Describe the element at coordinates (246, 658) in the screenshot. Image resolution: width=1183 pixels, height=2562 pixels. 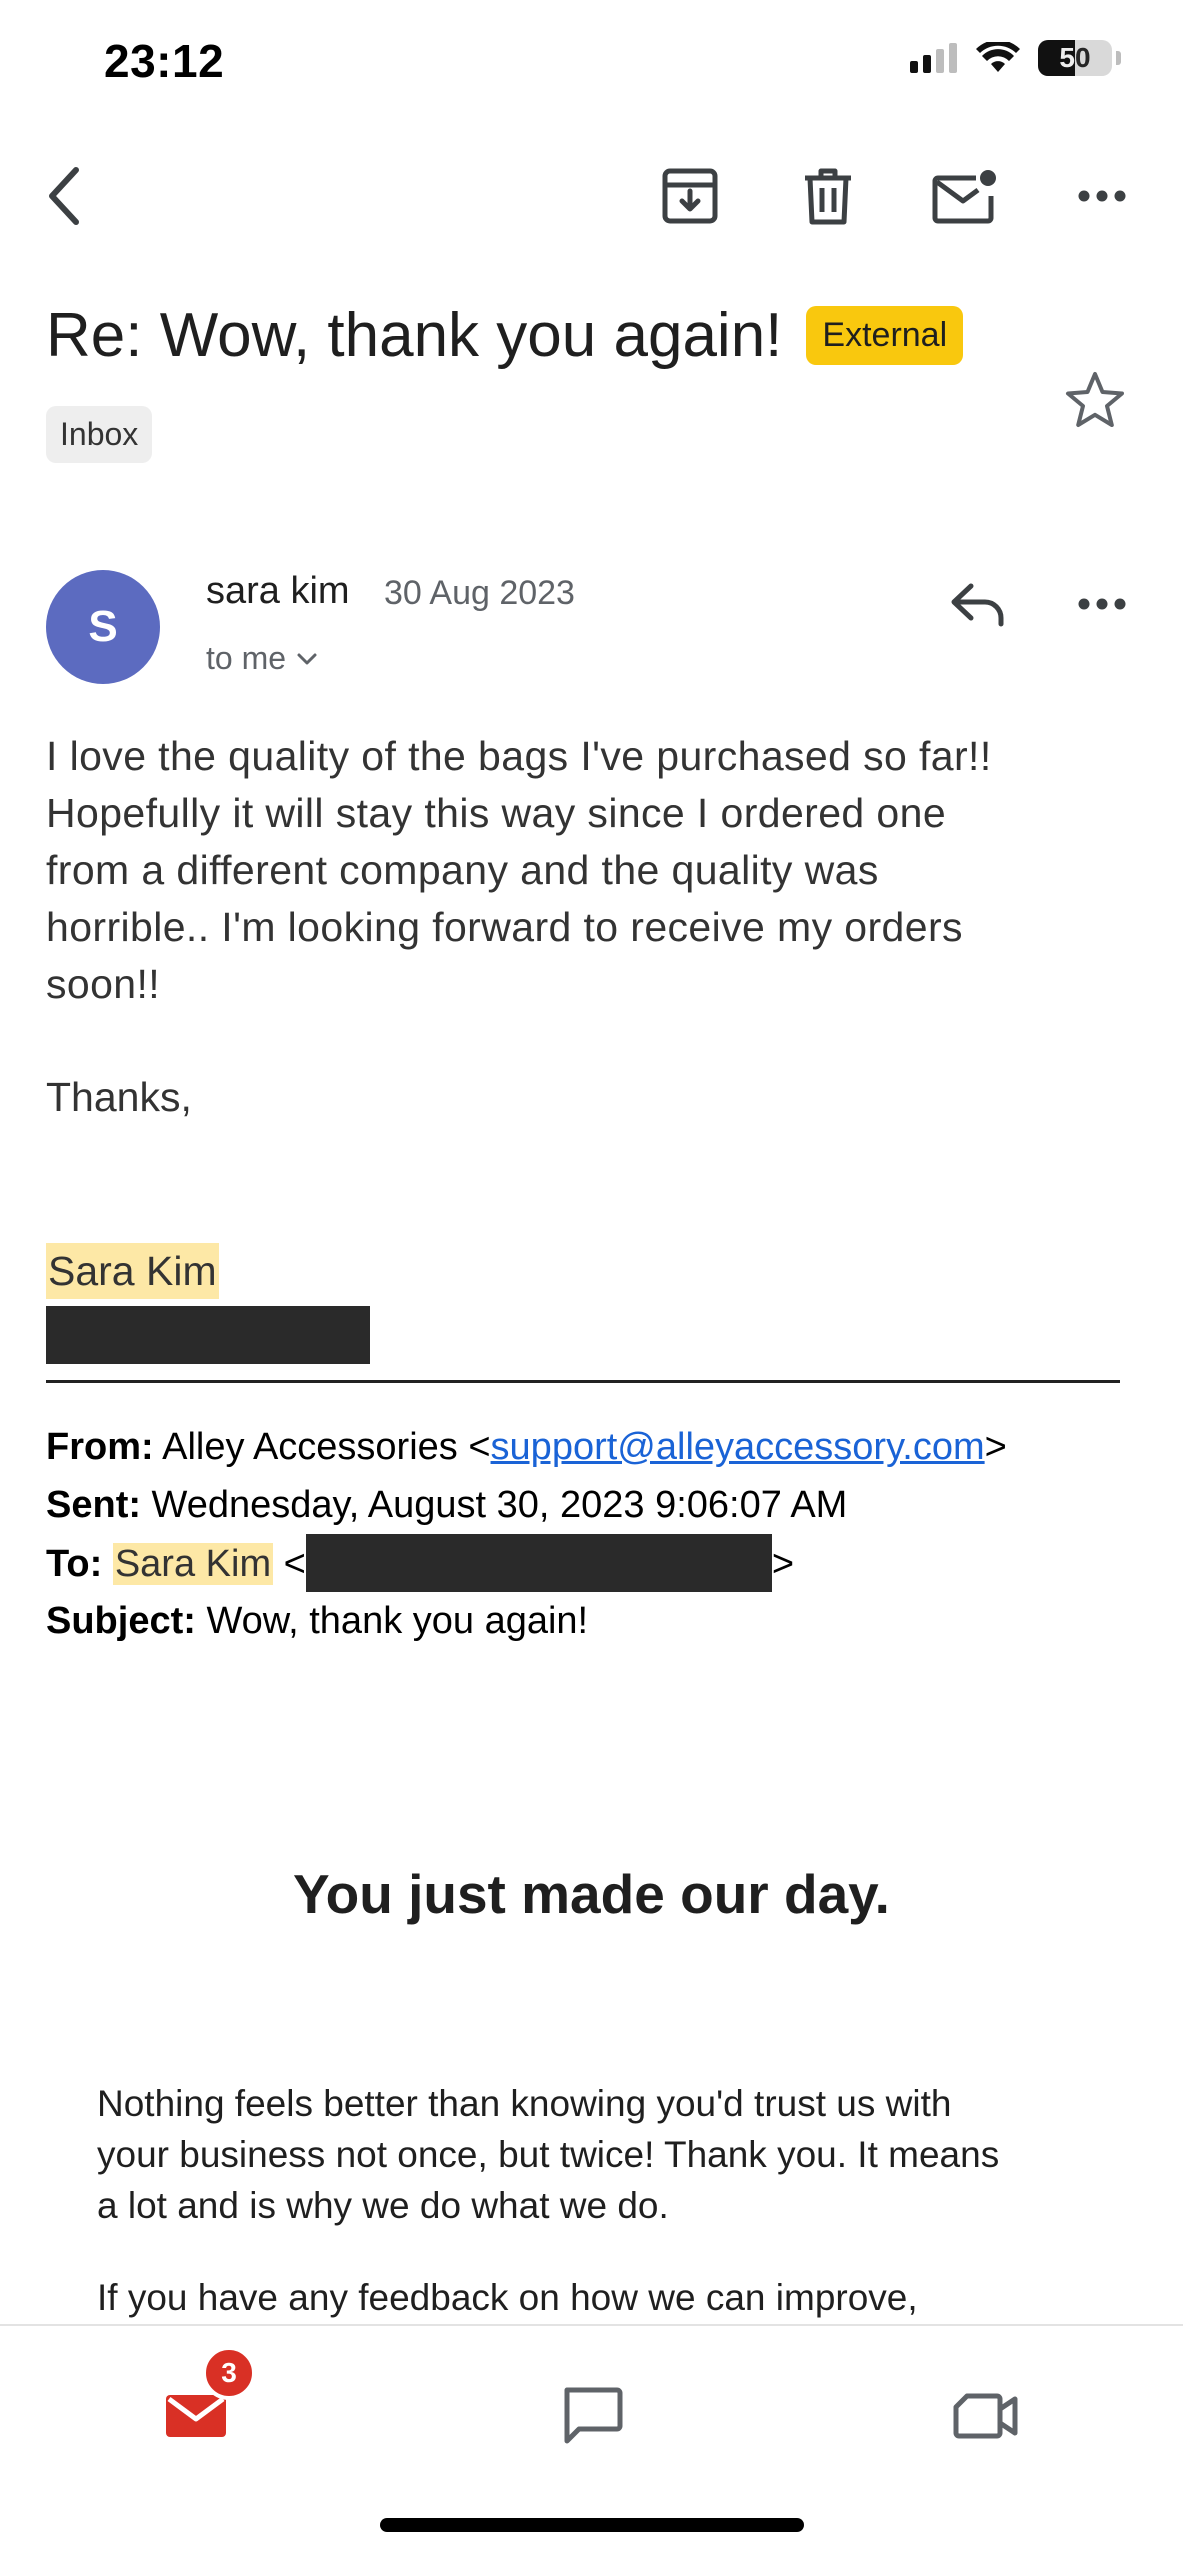
I see `recipients-label: to me` at that location.